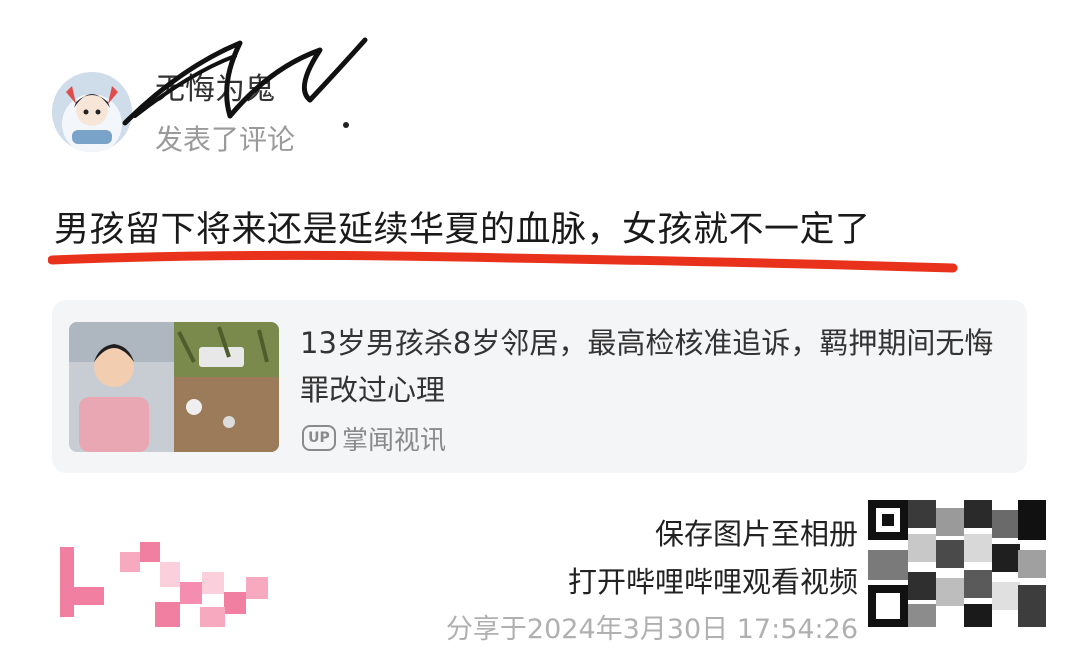 This screenshot has height=650, width=1080. What do you see at coordinates (647, 366) in the screenshot?
I see `video-title: 13岁男孩杀8岁邻居，最高检核准追诉，羁押期间无悔罪改过心理` at bounding box center [647, 366].